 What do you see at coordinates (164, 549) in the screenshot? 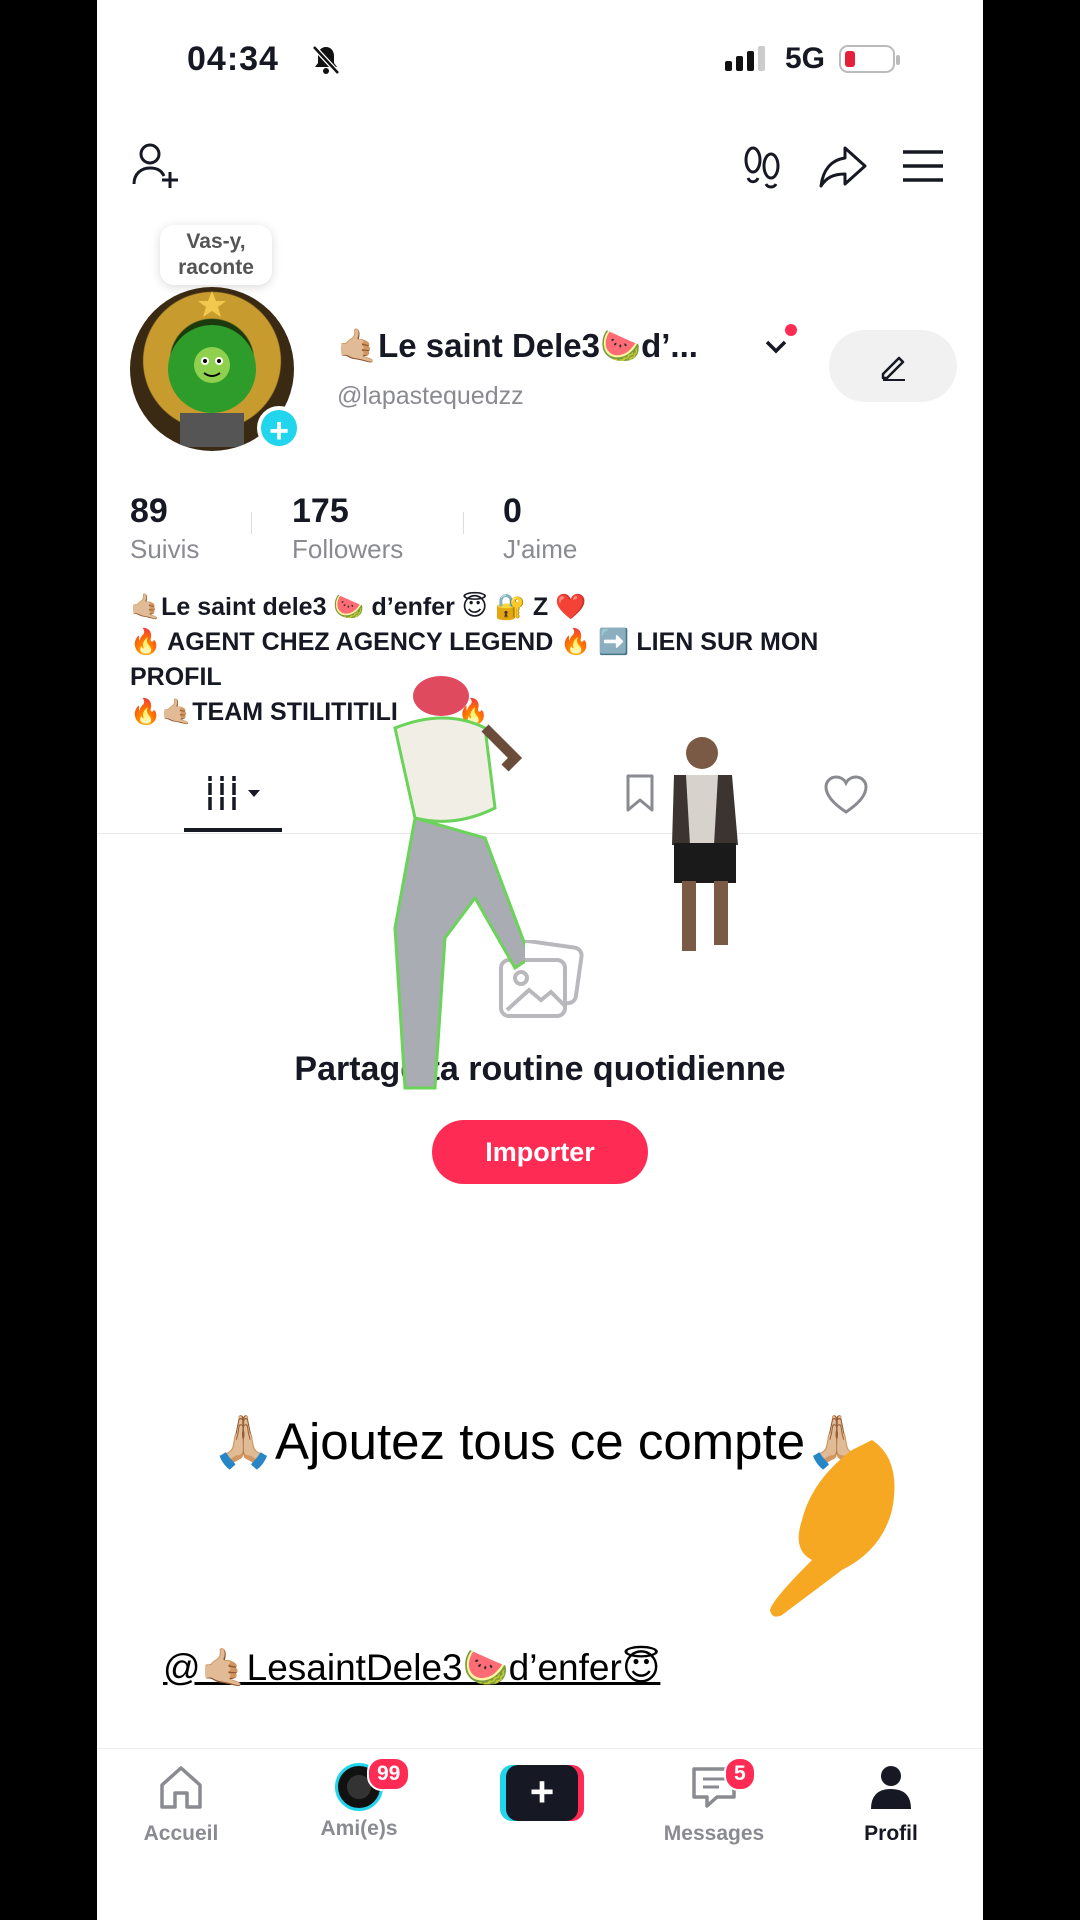
I see `following-label: Suivis` at bounding box center [164, 549].